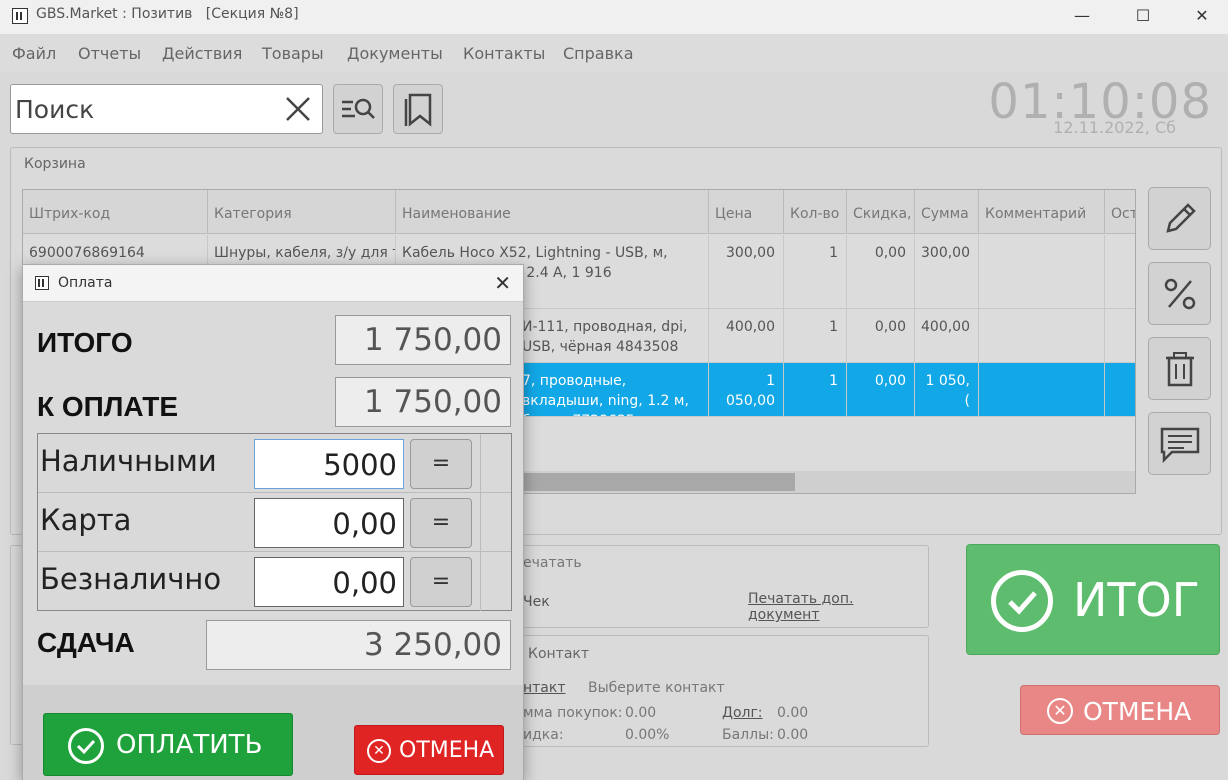 The image size is (1228, 780). What do you see at coordinates (1202, 16) in the screenshot?
I see `close-window-button: ✕` at bounding box center [1202, 16].